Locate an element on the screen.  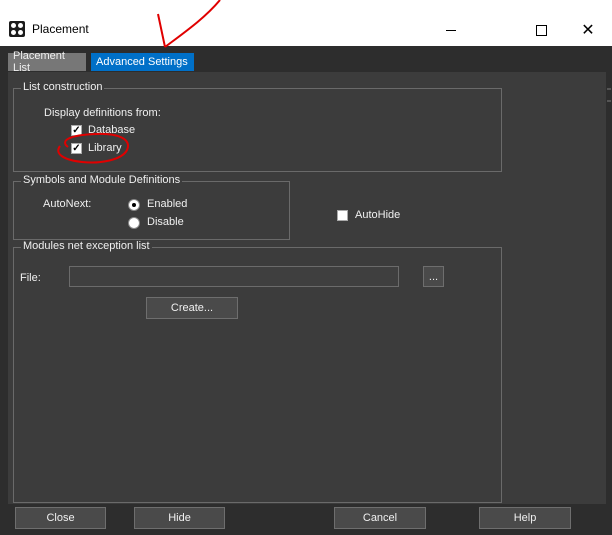
library-label: Library is located at coordinates (105, 148).